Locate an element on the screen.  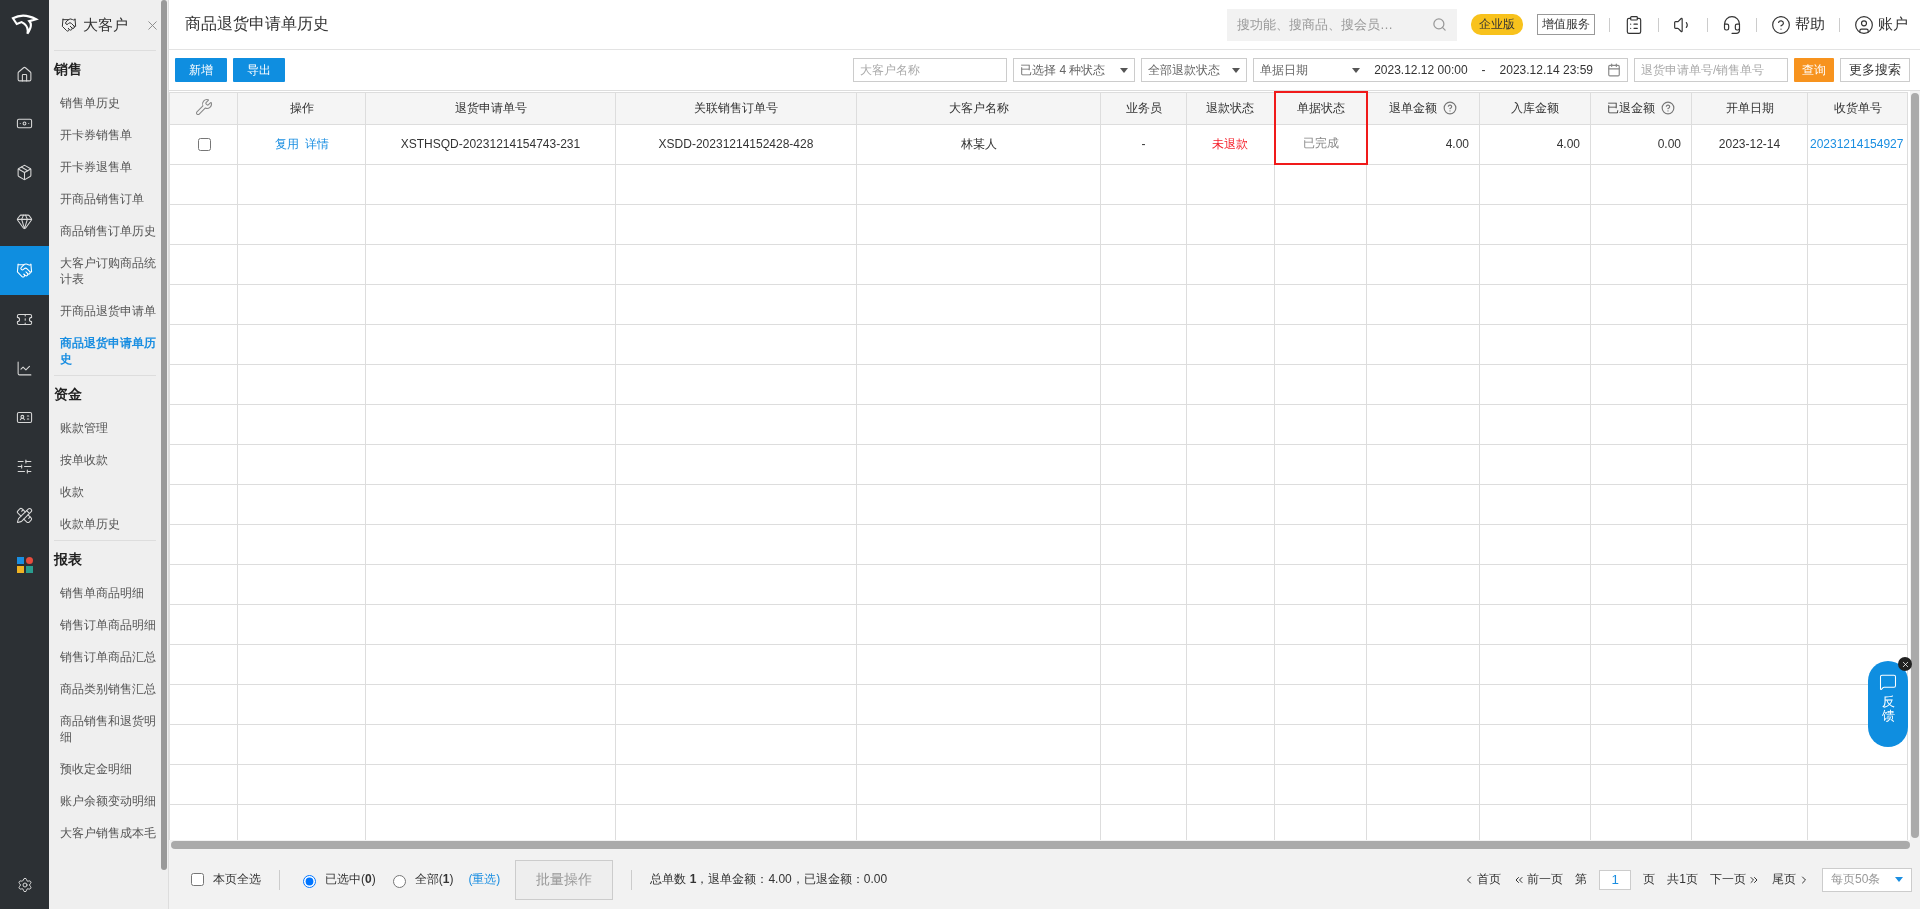
column-header: 已退金额 is located at coordinates (1641, 108).